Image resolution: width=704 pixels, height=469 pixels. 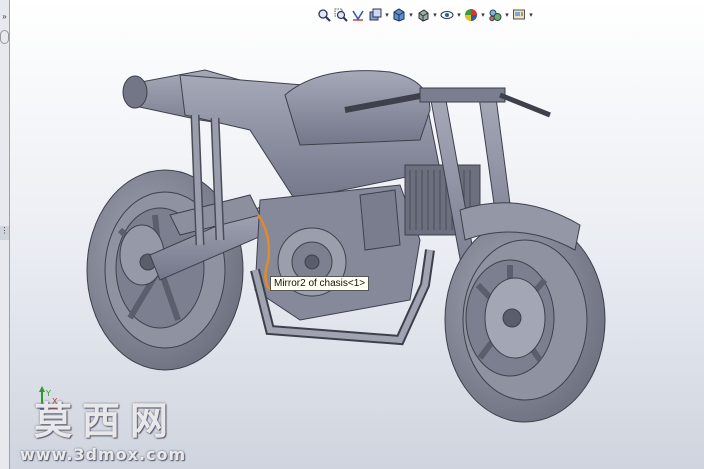 I want to click on zoom-area-icon, so click(x=341, y=15).